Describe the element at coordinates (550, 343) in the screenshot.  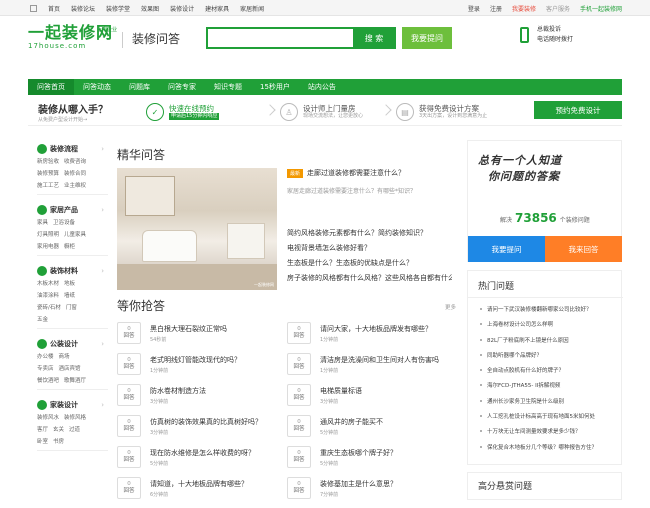
I see `hot-question-item: 82L厂子粉底刷不上镜是什么原因` at that location.